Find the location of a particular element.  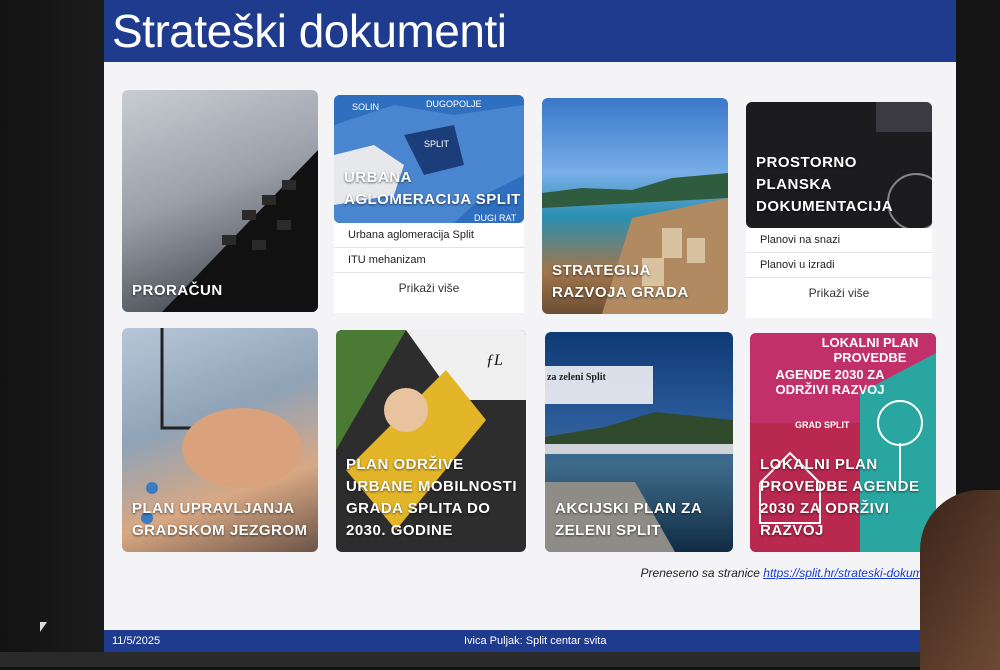

link-planovi-u-izradi: Planovi u izradi is located at coordinates (839, 265).